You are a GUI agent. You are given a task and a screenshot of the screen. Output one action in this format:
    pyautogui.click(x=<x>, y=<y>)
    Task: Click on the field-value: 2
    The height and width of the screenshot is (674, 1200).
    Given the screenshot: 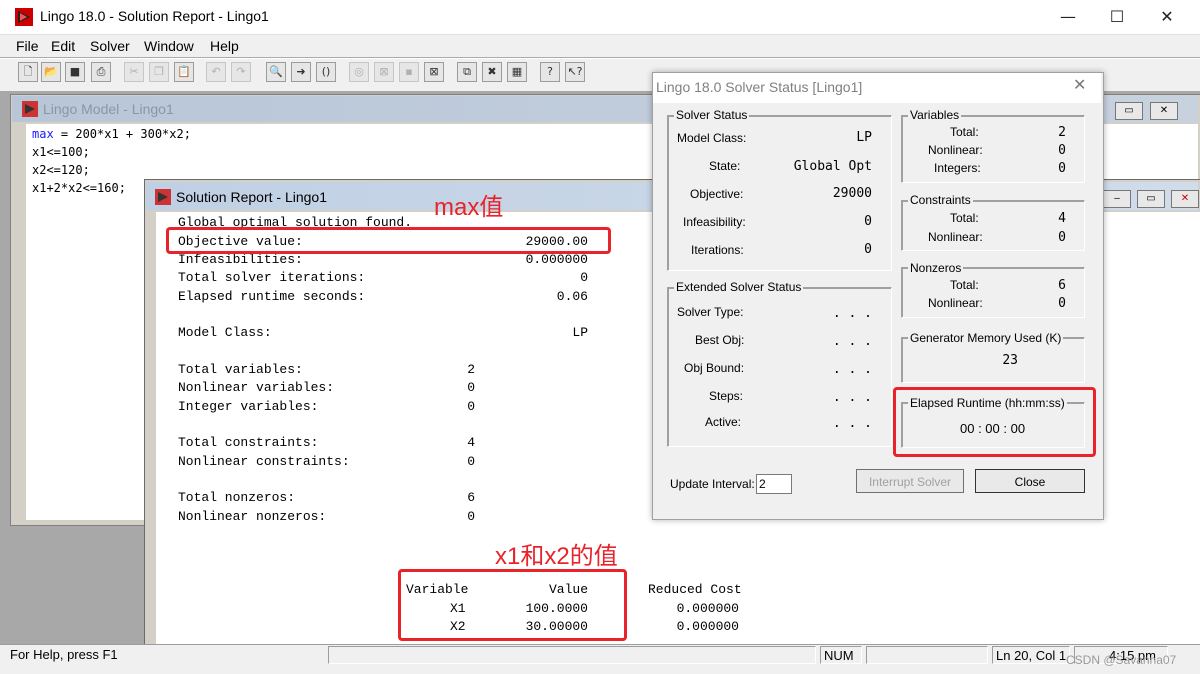 What is the action you would take?
    pyautogui.click(x=1062, y=132)
    